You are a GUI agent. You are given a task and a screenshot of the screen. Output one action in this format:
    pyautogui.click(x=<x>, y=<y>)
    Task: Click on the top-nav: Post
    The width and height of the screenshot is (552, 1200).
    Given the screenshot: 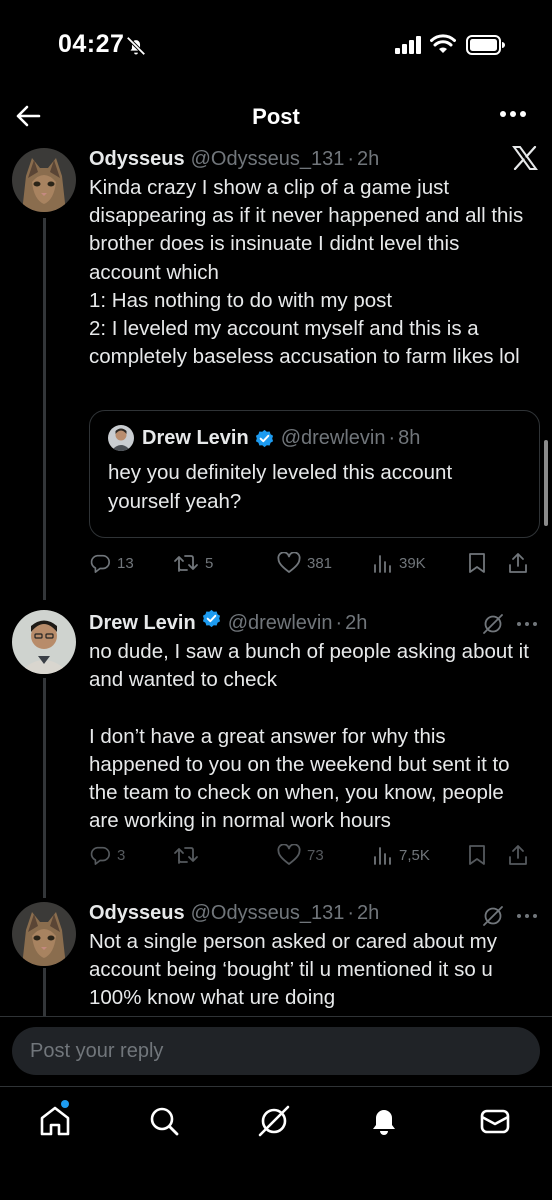 What is the action you would take?
    pyautogui.click(x=276, y=116)
    